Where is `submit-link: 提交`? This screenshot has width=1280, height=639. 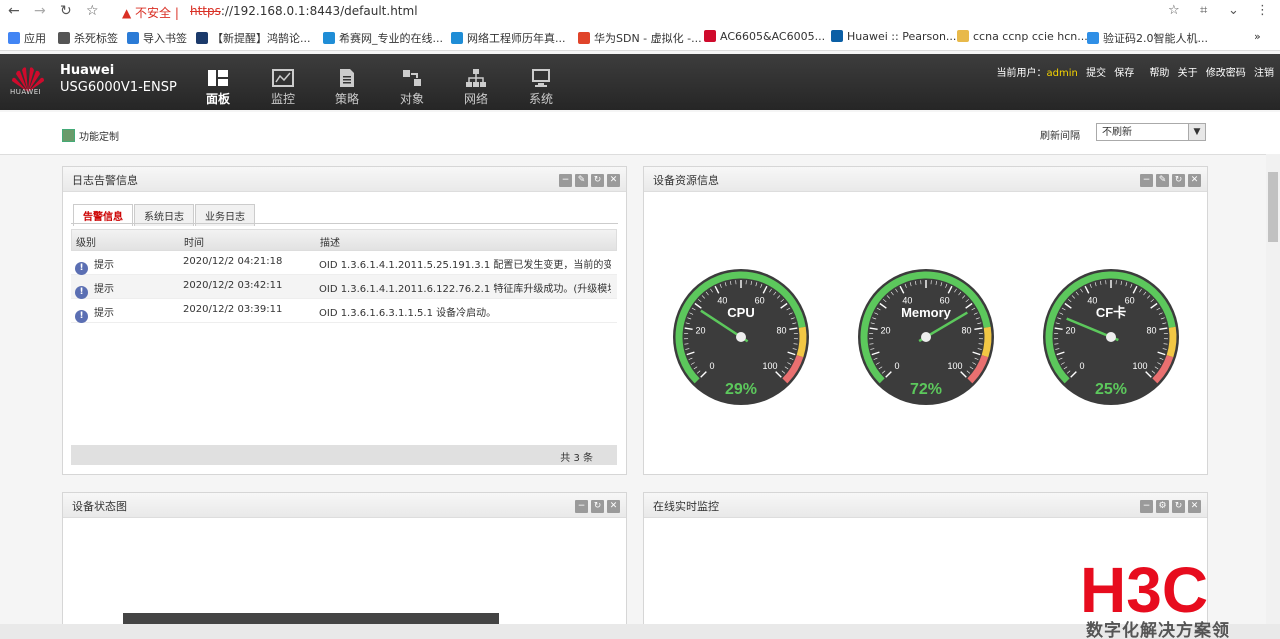
submit-link: 提交 is located at coordinates (1096, 73).